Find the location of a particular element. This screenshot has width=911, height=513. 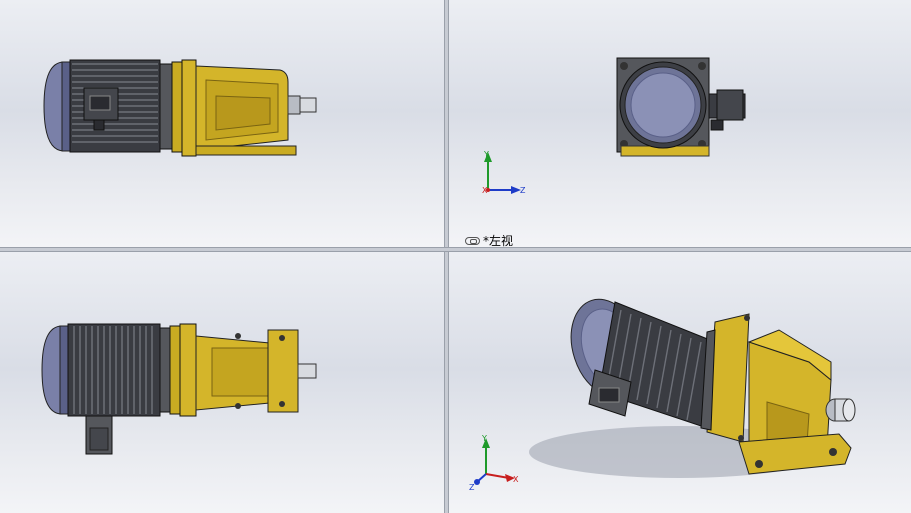

gear-motor-top-model is located at coordinates (179, 389).